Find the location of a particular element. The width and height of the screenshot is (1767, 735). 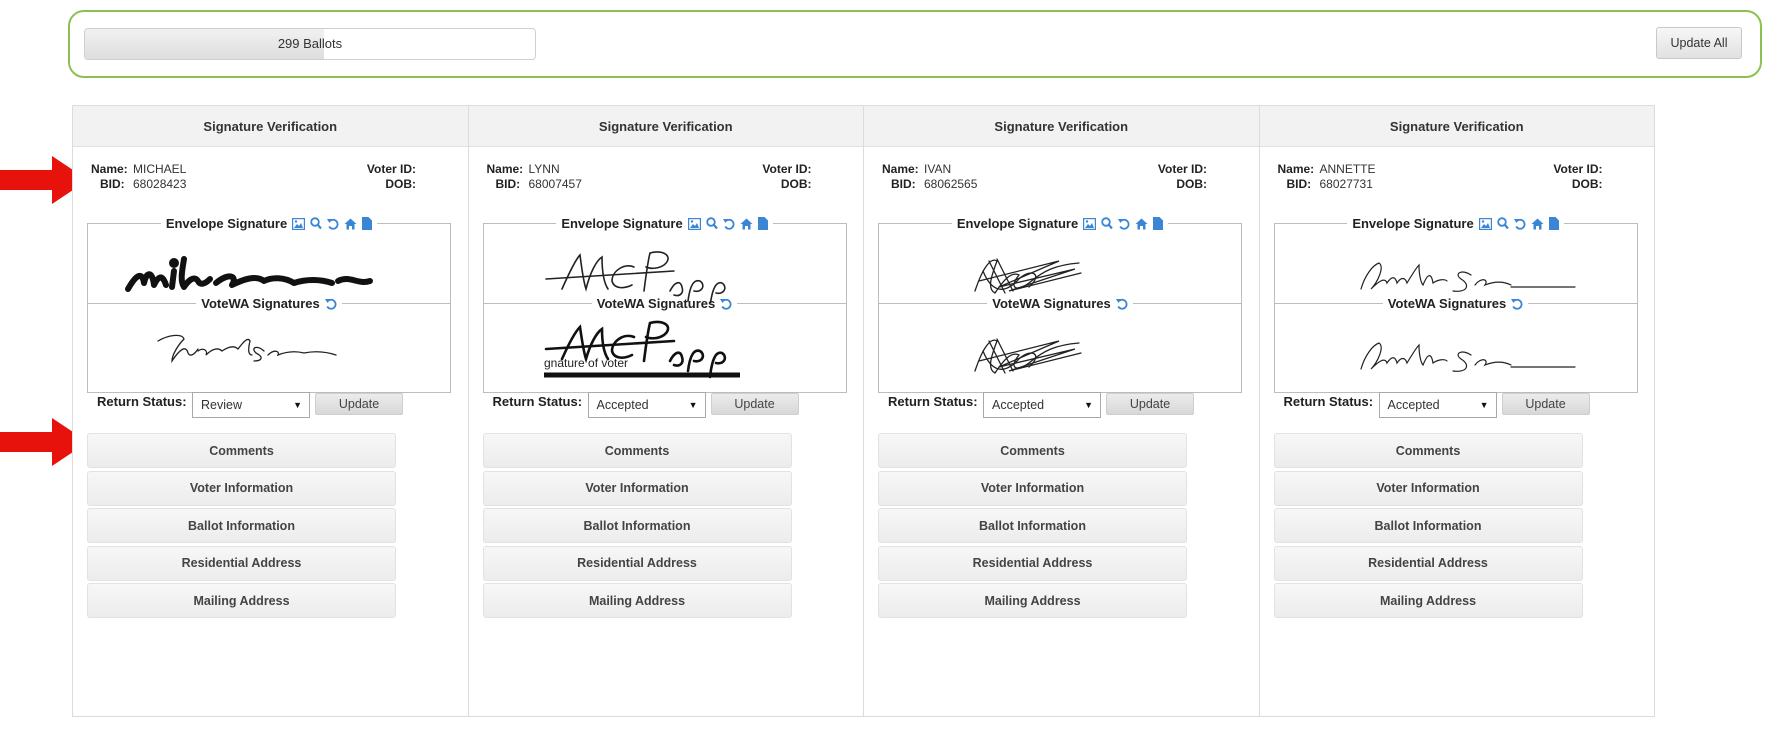

name-label: Name: is located at coordinates (505, 169).